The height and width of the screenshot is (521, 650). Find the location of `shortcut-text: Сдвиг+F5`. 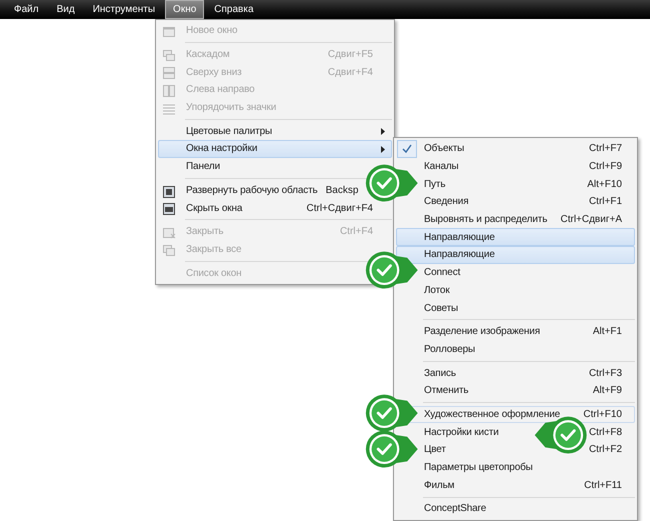

shortcut-text: Сдвиг+F5 is located at coordinates (350, 54).